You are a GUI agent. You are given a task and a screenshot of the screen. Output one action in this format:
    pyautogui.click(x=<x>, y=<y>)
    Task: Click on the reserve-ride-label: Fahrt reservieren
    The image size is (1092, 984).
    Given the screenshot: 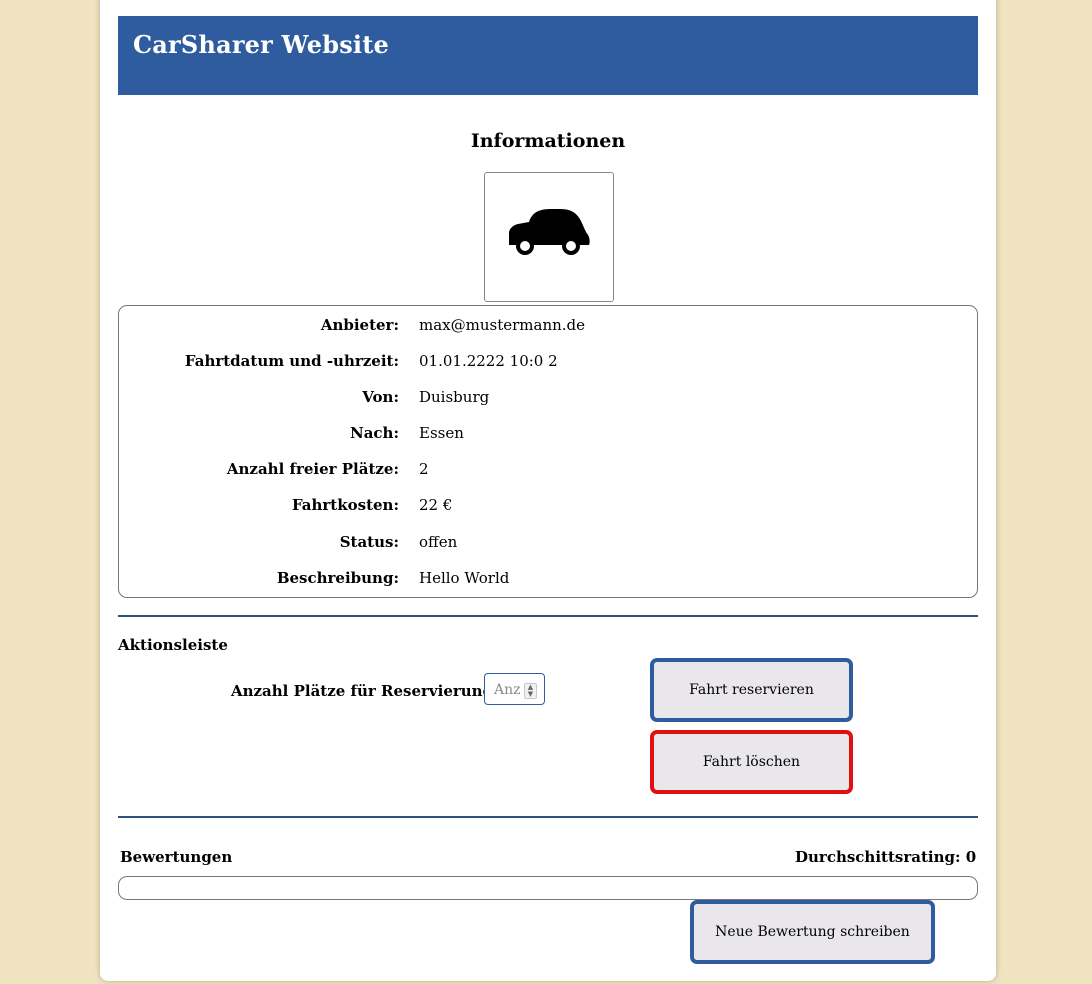 What is the action you would take?
    pyautogui.click(x=751, y=690)
    